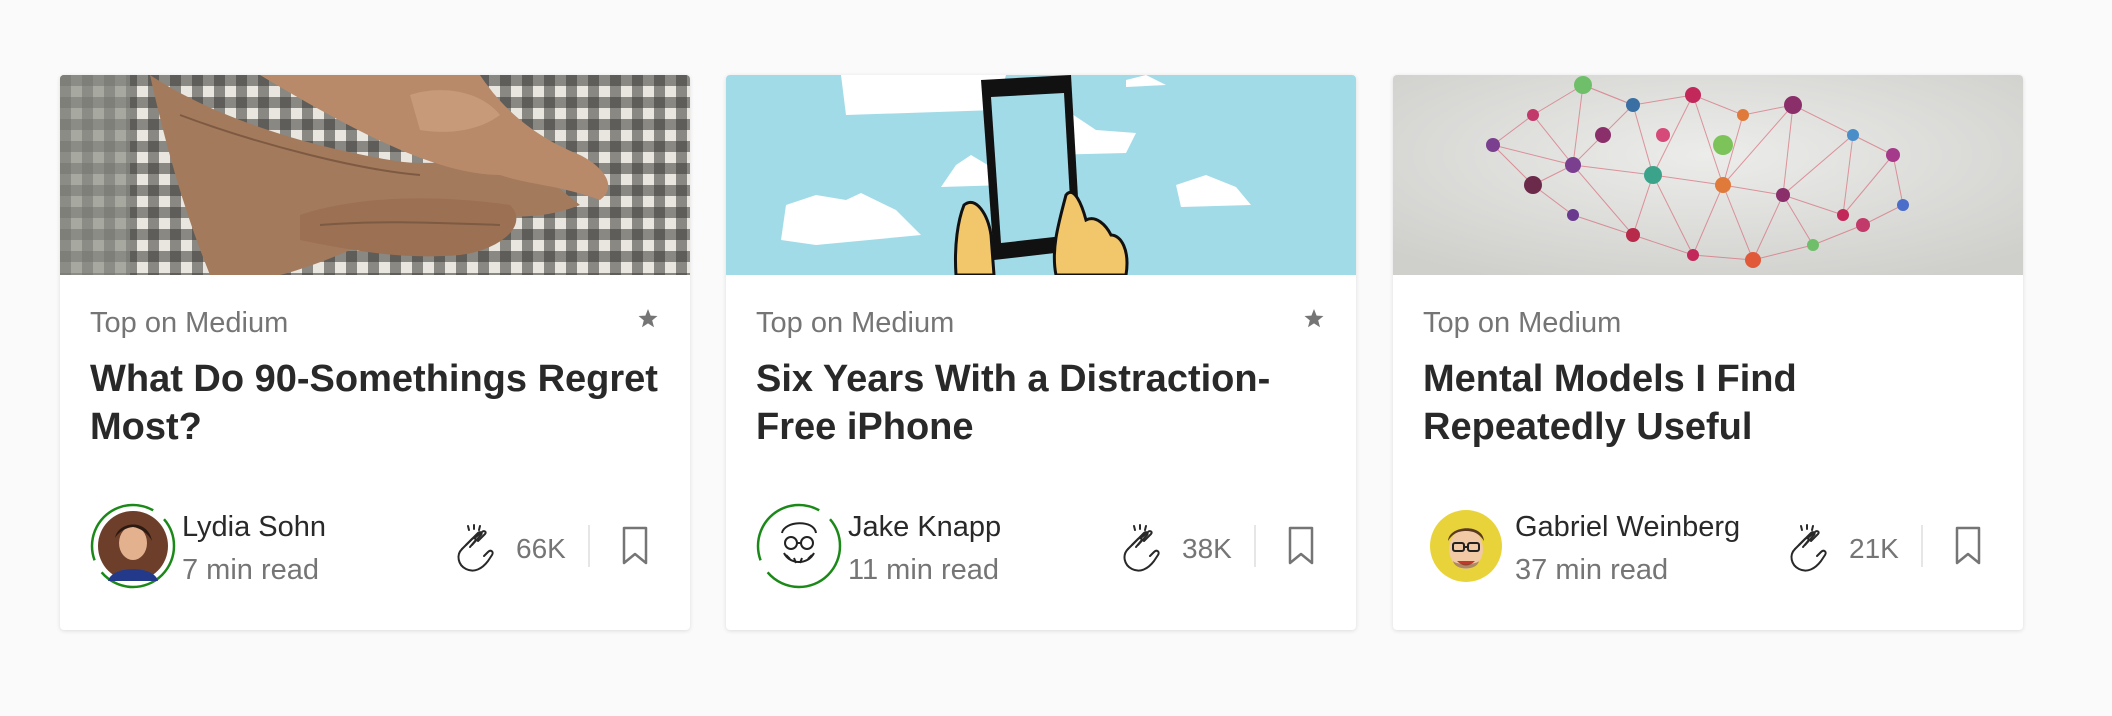  Describe the element at coordinates (1874, 548) in the screenshot. I see `clap-count: 21K` at that location.